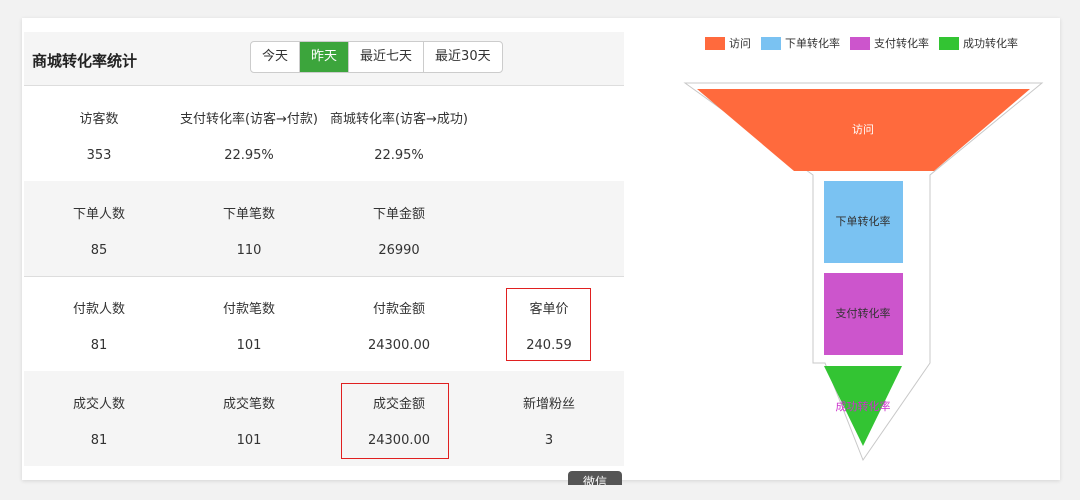 The image size is (1080, 500). What do you see at coordinates (399, 228) in the screenshot?
I see `stat-order-amount: 下单金额 26990` at bounding box center [399, 228].